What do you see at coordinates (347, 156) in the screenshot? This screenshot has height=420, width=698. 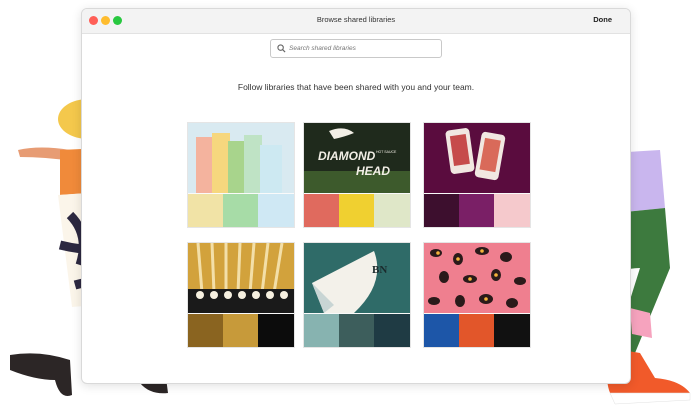 I see `library-art-title: DIAMOND` at bounding box center [347, 156].